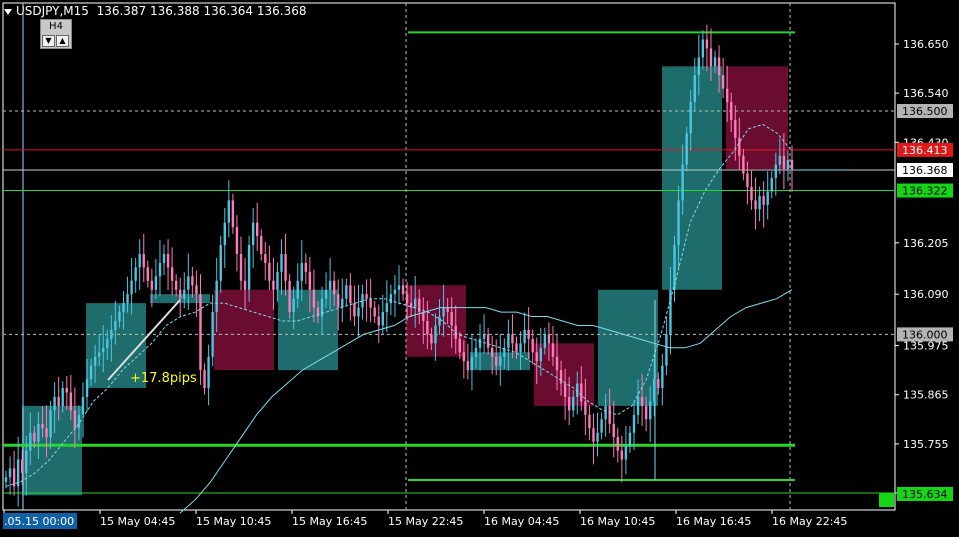  Describe the element at coordinates (886, 500) in the screenshot. I see `green-marker` at that location.